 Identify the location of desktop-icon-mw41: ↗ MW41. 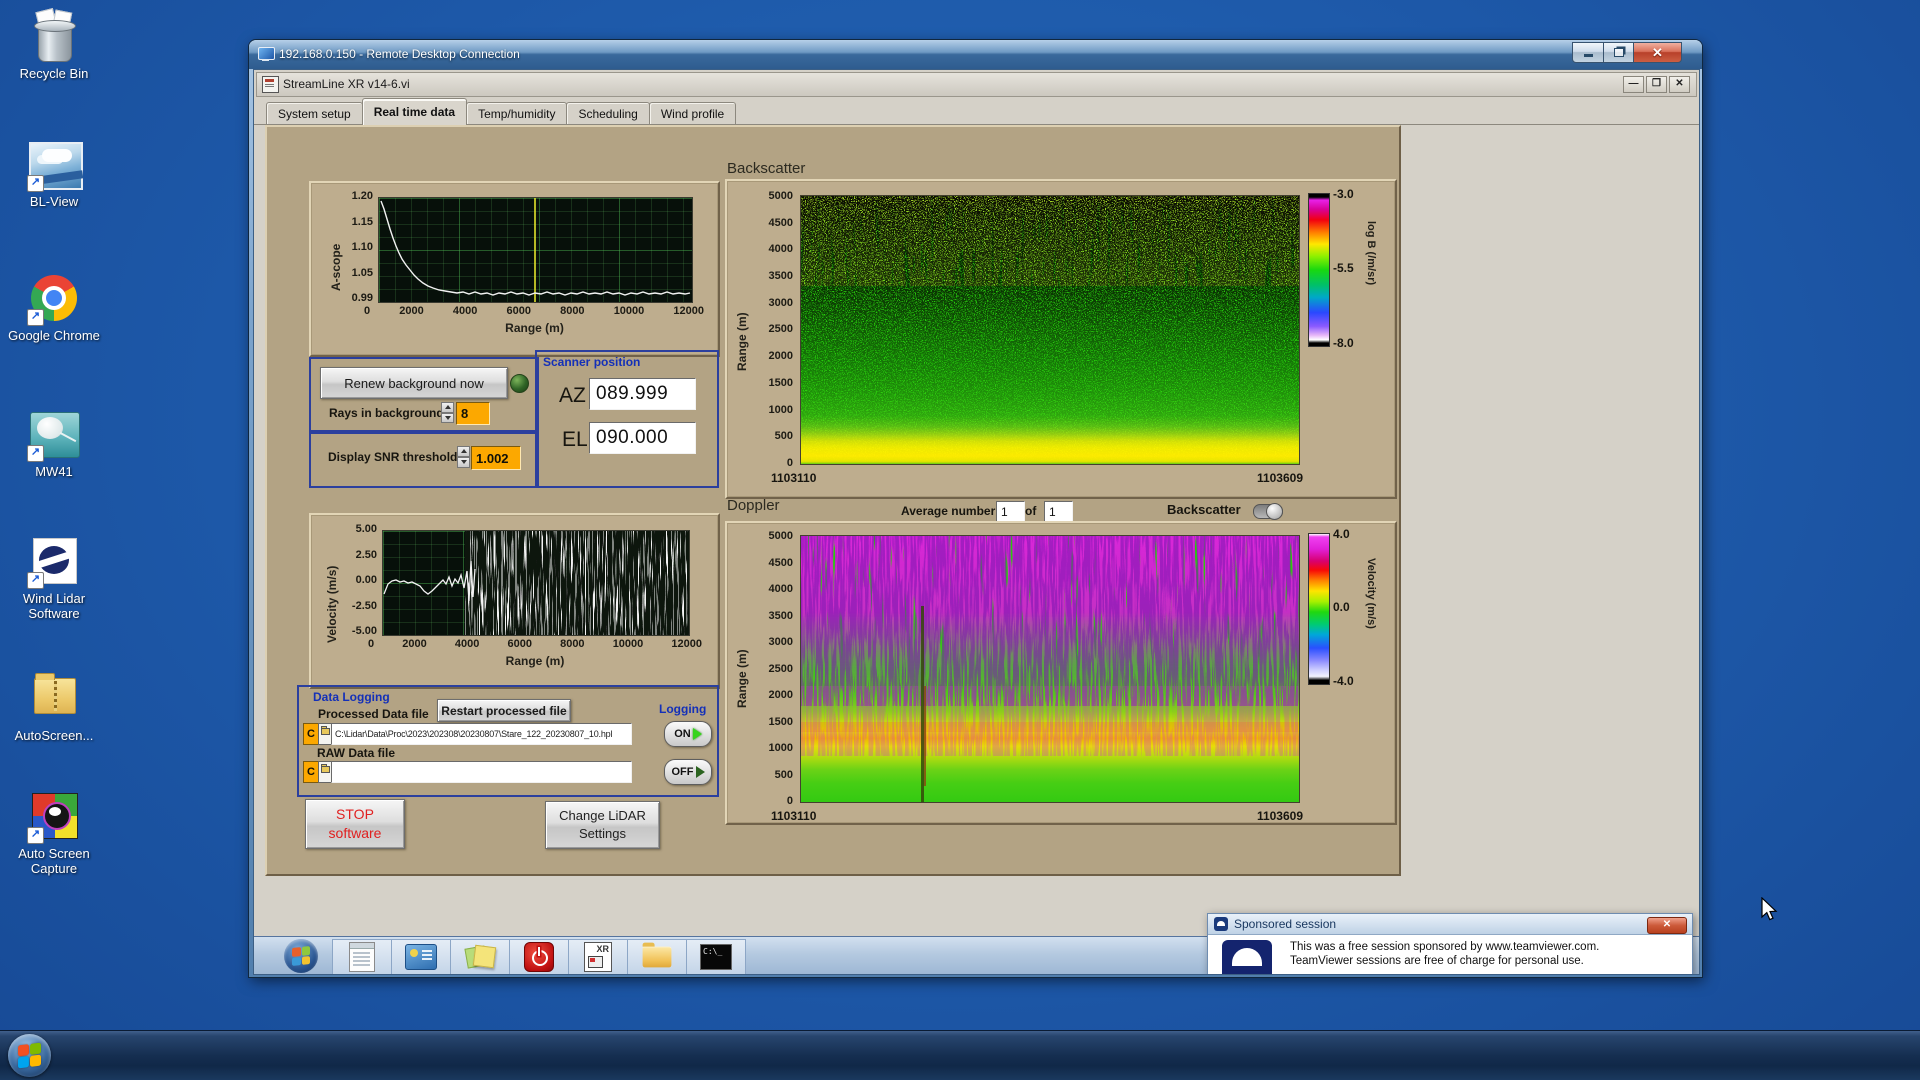
(54, 444).